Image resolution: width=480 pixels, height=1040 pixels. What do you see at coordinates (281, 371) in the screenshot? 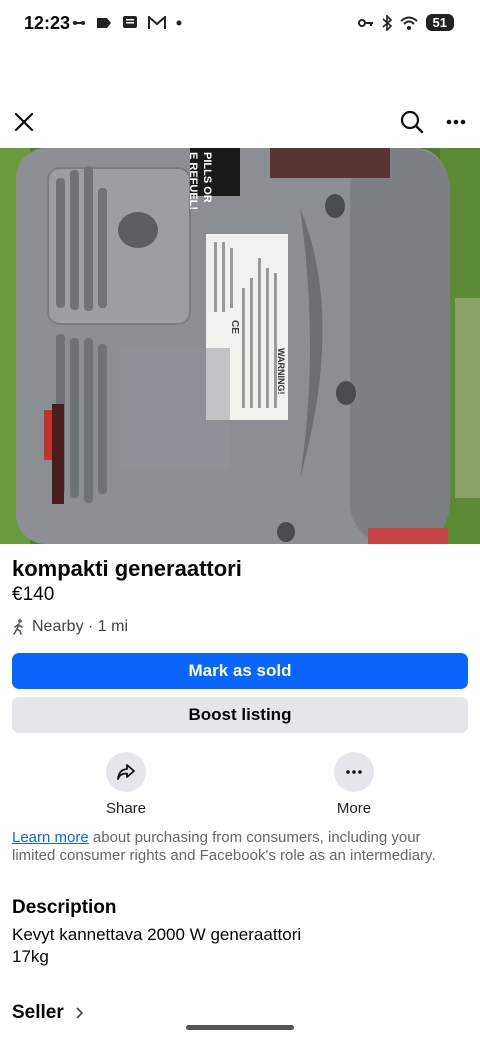
I see `photo-label-title: WARNING!` at bounding box center [281, 371].